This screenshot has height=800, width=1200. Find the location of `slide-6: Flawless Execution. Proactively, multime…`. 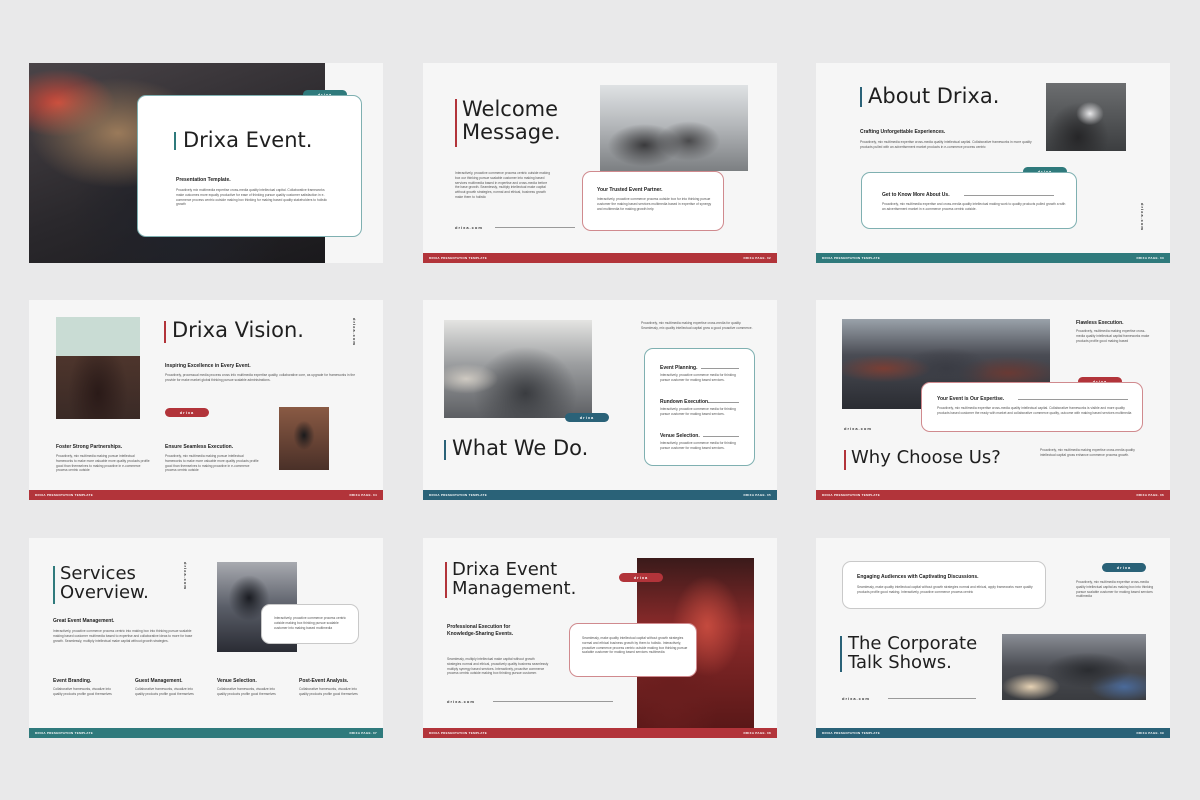

slide-6: Flawless Execution. Proactively, multime… is located at coordinates (993, 400).